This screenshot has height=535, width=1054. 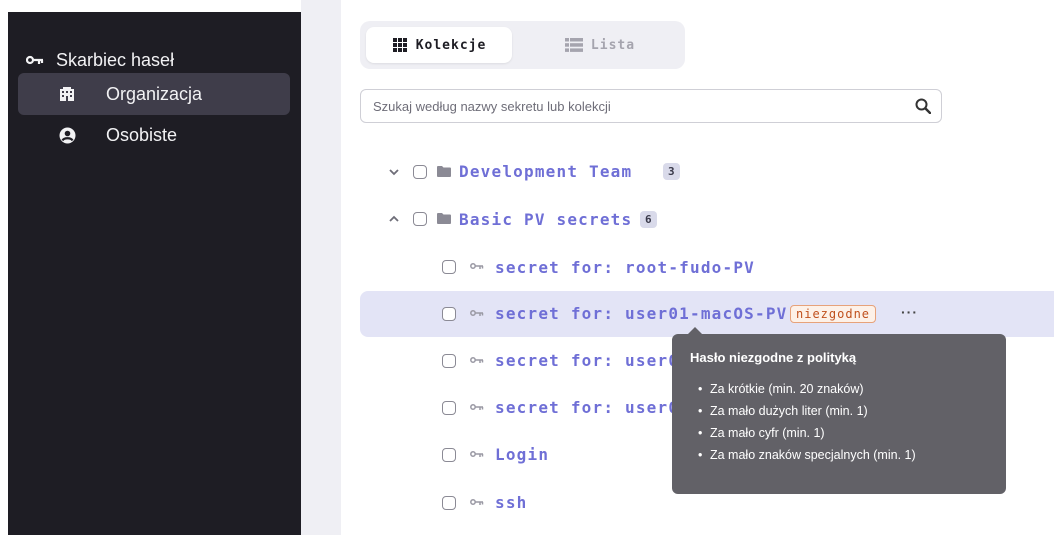 I want to click on tooltip-item-text: Za mało dużych liter (min. 1), so click(x=789, y=411).